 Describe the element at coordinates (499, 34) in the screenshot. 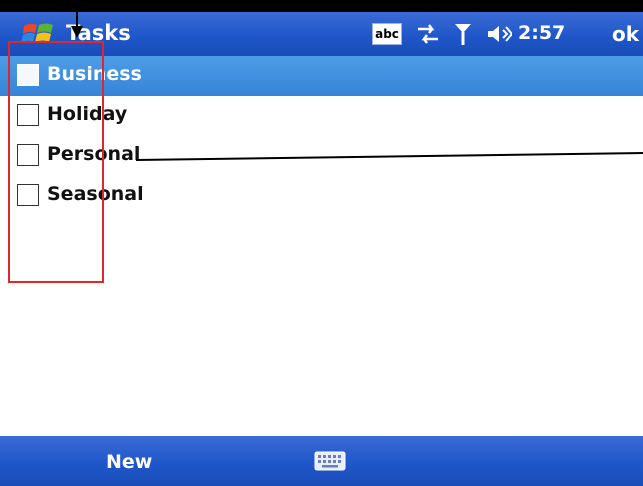

I see `volume-icon` at that location.